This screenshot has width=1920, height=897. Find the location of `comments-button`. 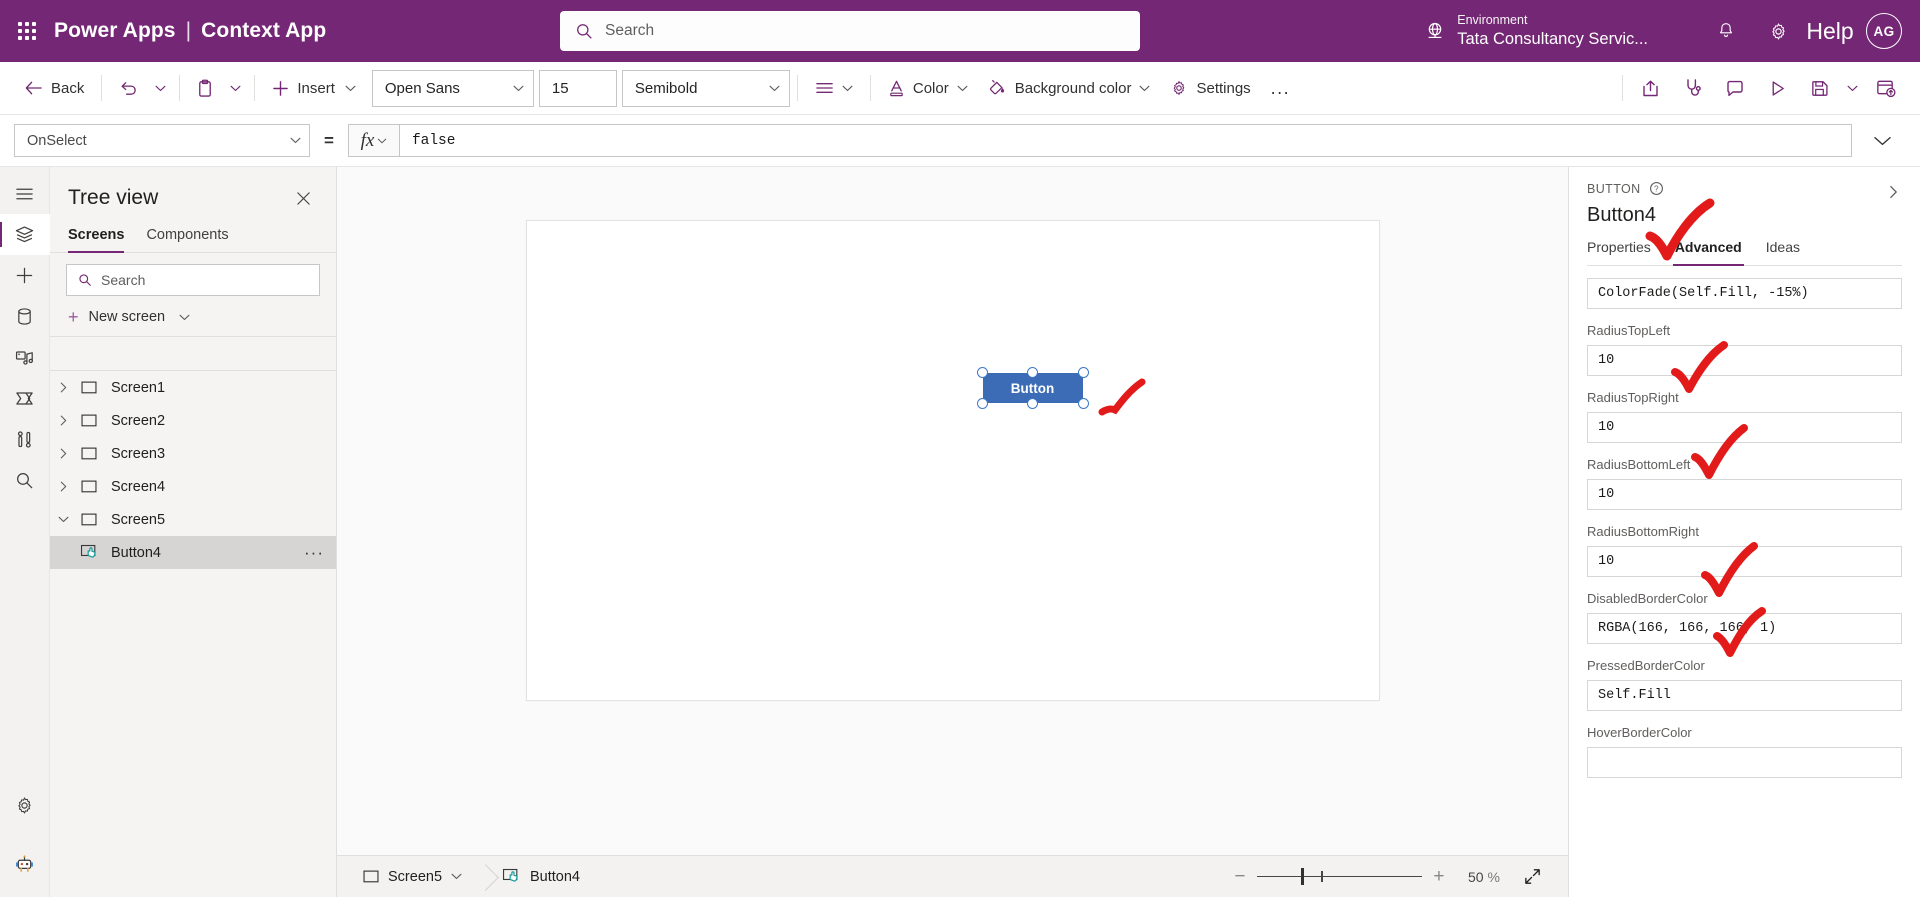

comments-button is located at coordinates (1735, 88).